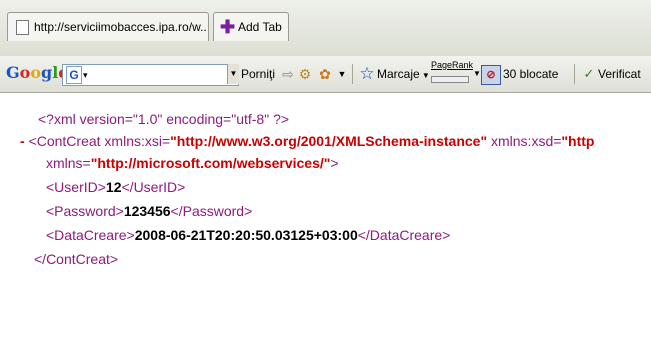  Describe the element at coordinates (398, 74) in the screenshot. I see `marcaje-label: Marcaje` at that location.